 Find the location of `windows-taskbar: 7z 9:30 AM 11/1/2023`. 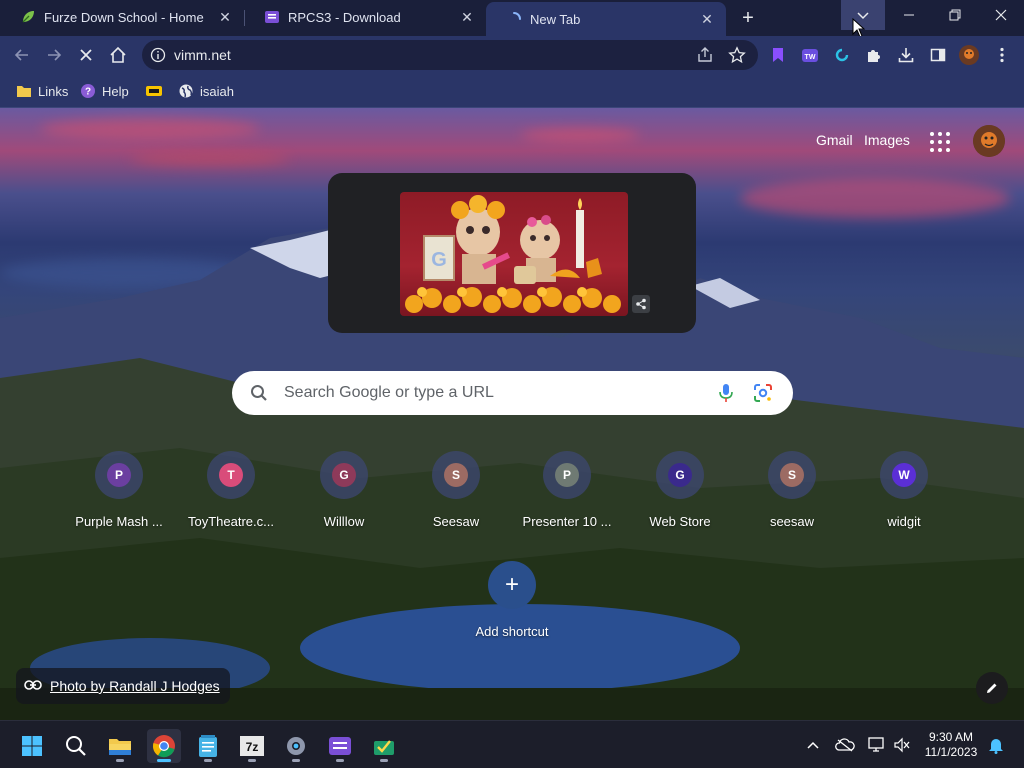

windows-taskbar: 7z 9:30 AM 11/1/2023 is located at coordinates (512, 744).